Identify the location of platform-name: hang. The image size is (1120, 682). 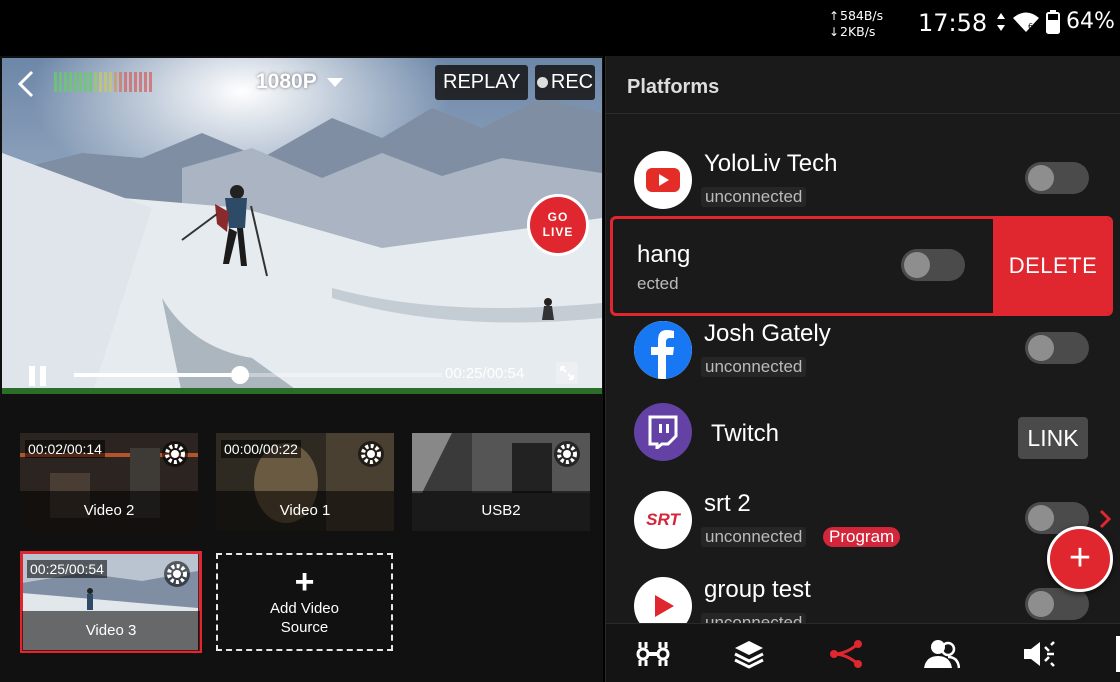
(664, 254).